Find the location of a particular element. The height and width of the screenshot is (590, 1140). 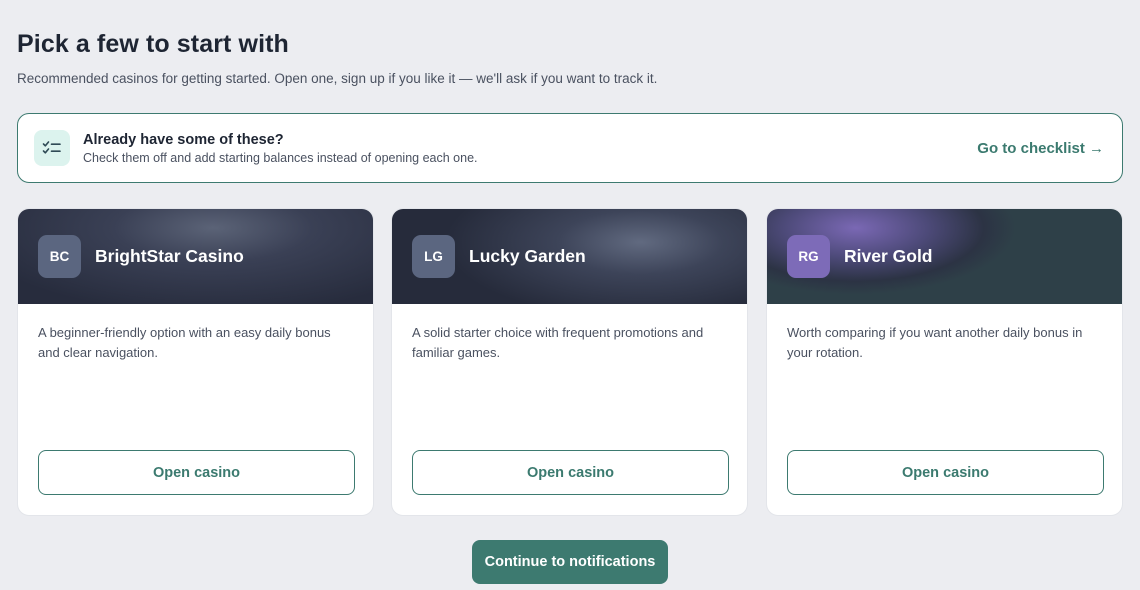

card-header: BC BrightStar Casino is located at coordinates (195, 256).